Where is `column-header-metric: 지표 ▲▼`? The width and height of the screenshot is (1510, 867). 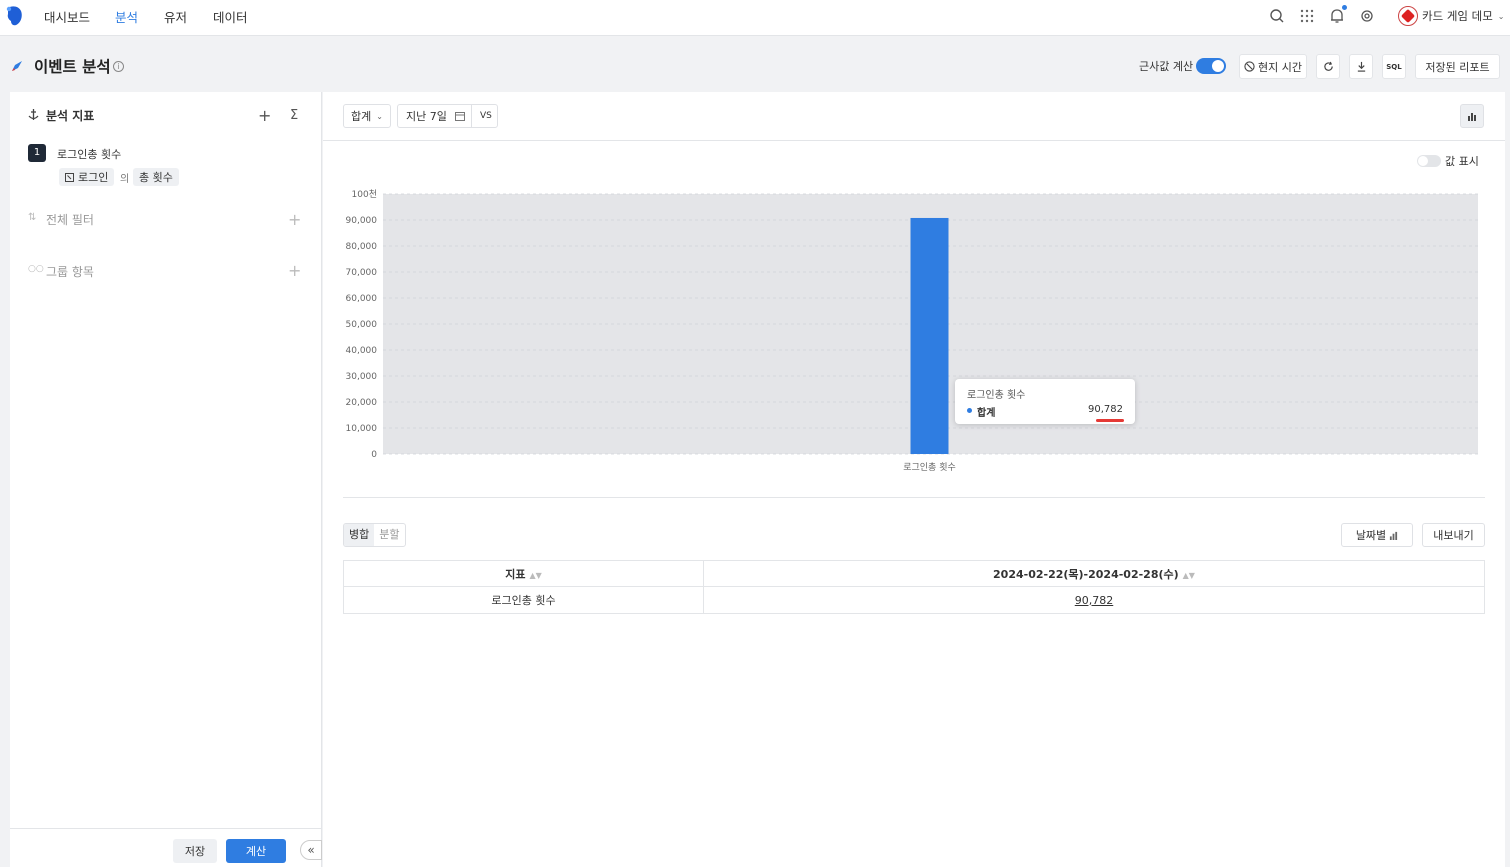
column-header-metric: 지표 ▲▼ is located at coordinates (523, 573).